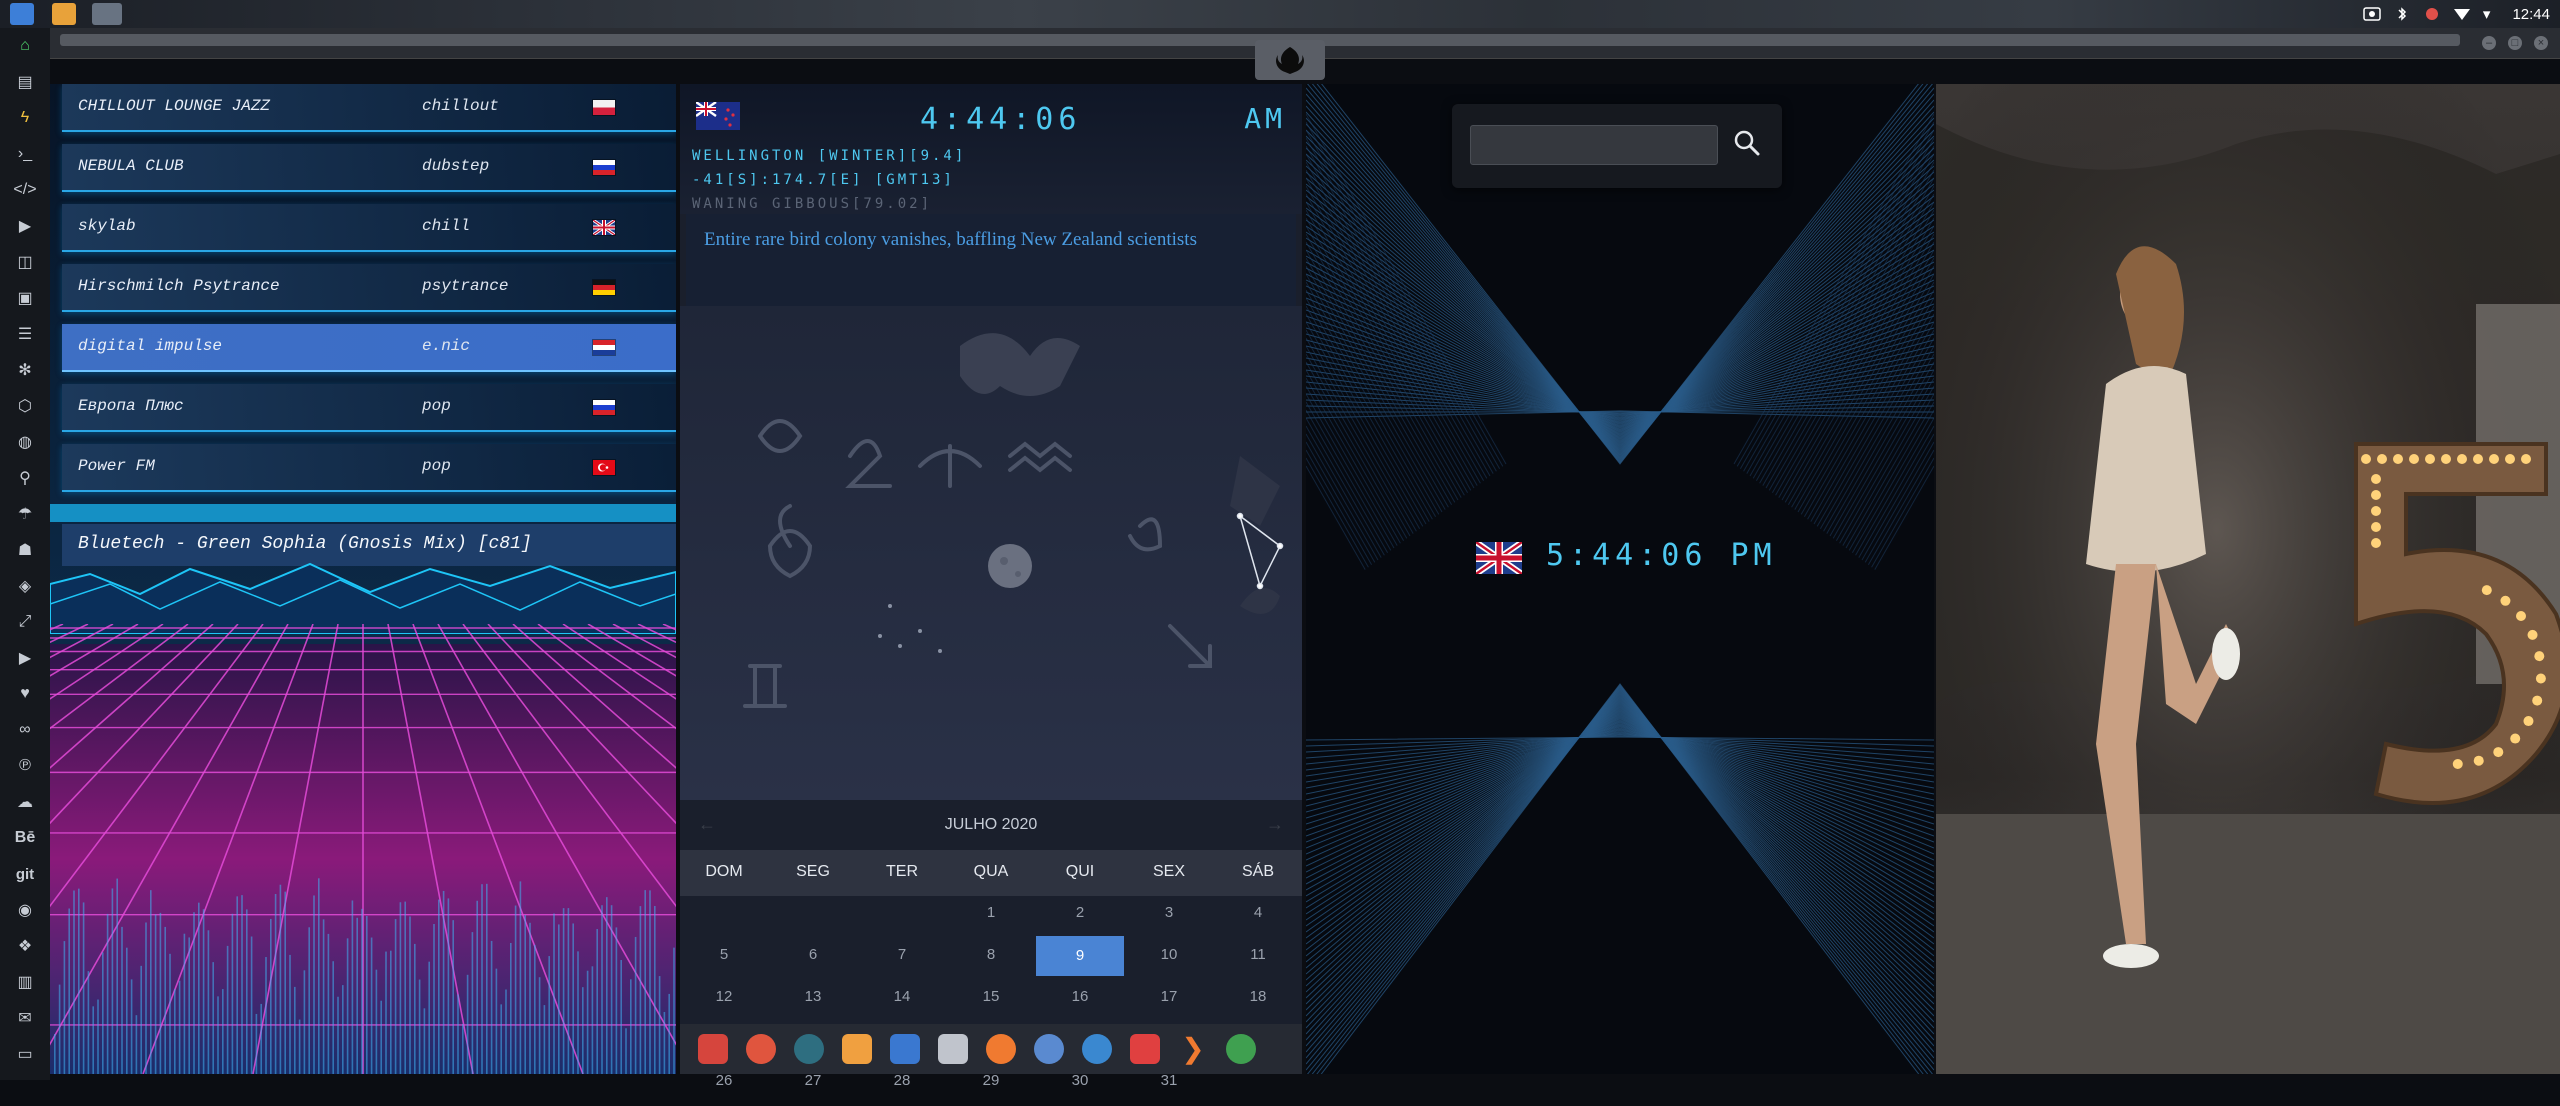  I want to click on calendar-date: 29, so click(991, 1080).